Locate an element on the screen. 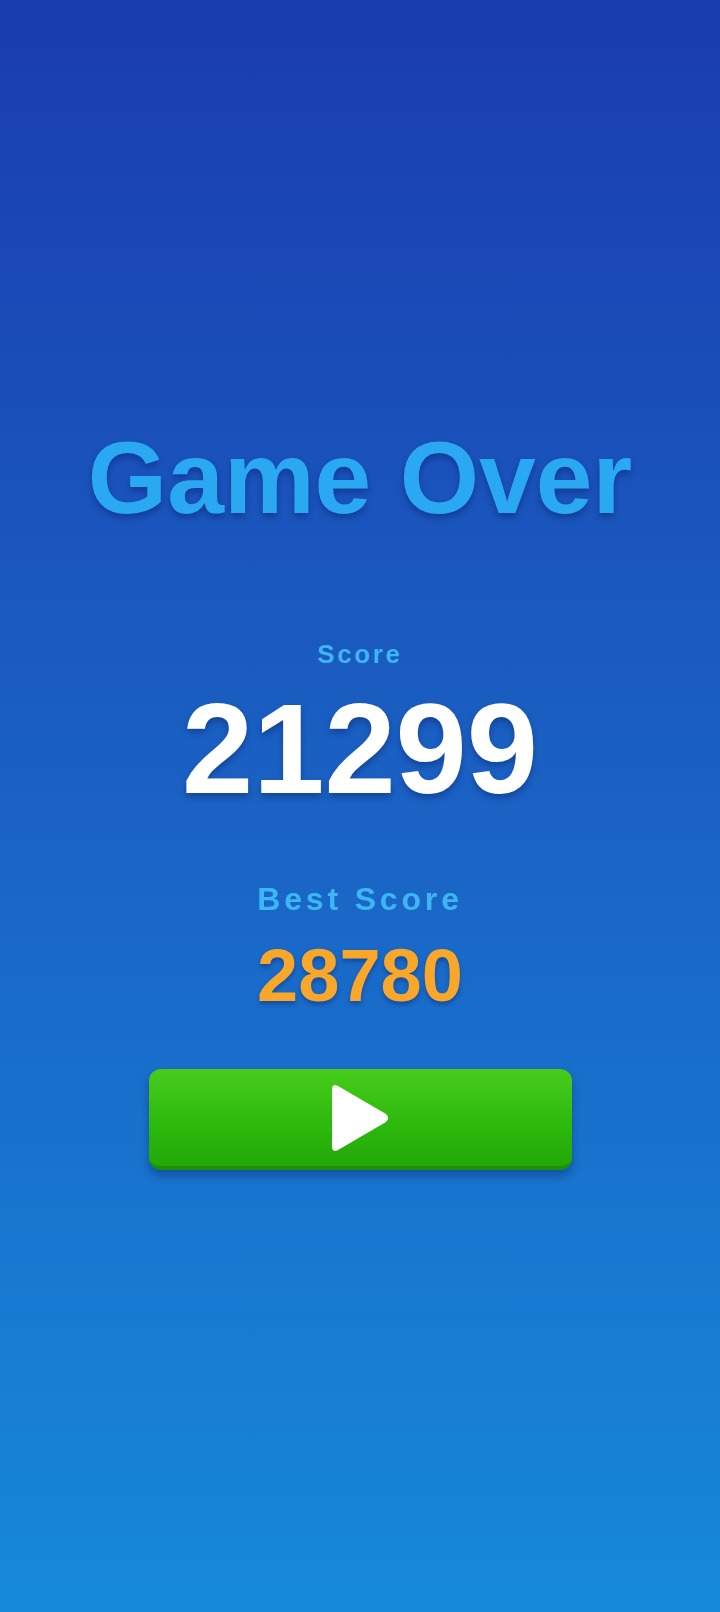  best-score-value: 28780 is located at coordinates (360, 976).